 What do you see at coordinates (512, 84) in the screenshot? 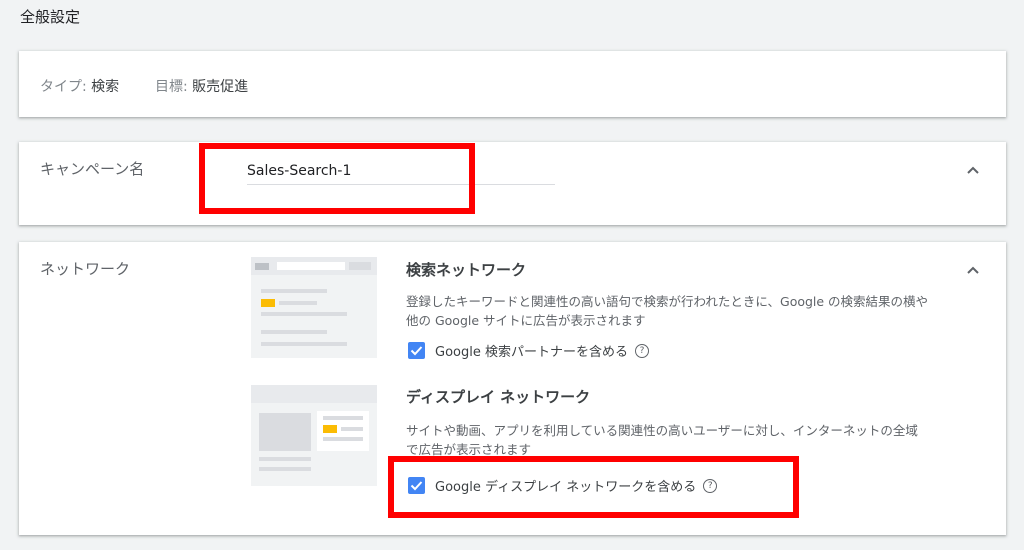
I see `summary-card: タイプ: 検索 目標: 販売促進` at bounding box center [512, 84].